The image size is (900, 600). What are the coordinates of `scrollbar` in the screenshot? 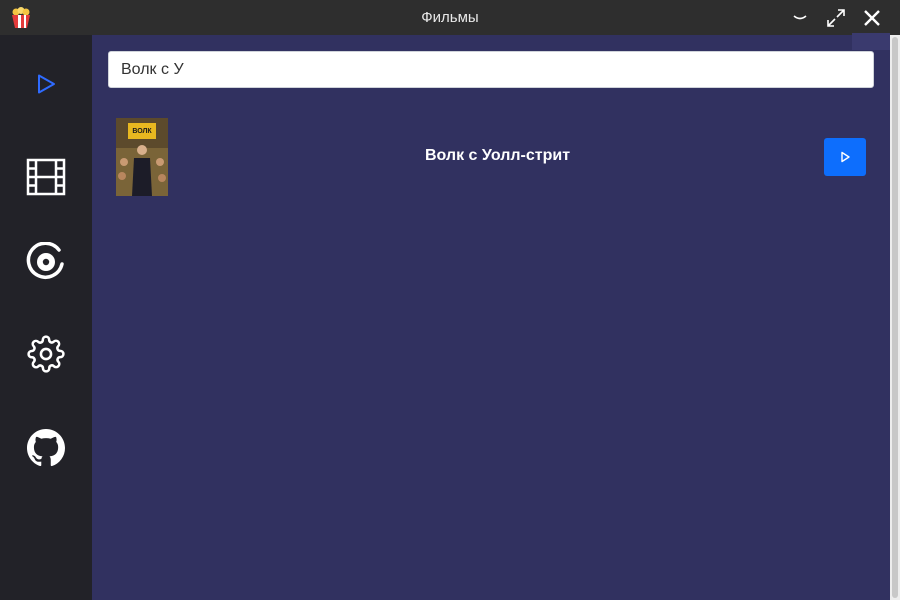 It's located at (895, 317).